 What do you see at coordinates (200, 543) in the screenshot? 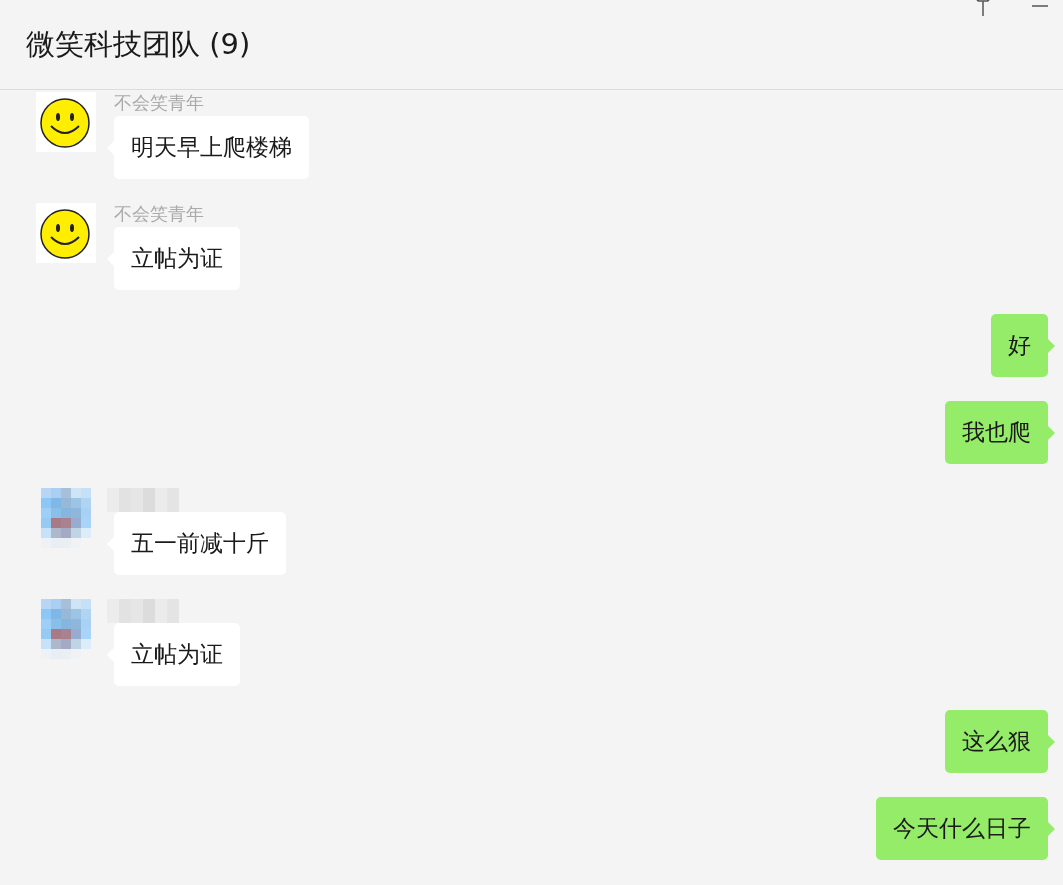
I see `message-bubble: 五一前减十斤` at bounding box center [200, 543].